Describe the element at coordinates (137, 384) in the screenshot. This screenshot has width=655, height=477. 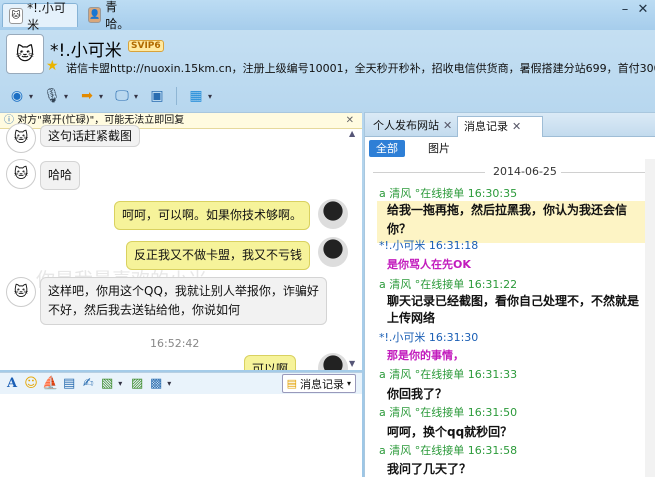
I see `image-icon: ▨` at that location.